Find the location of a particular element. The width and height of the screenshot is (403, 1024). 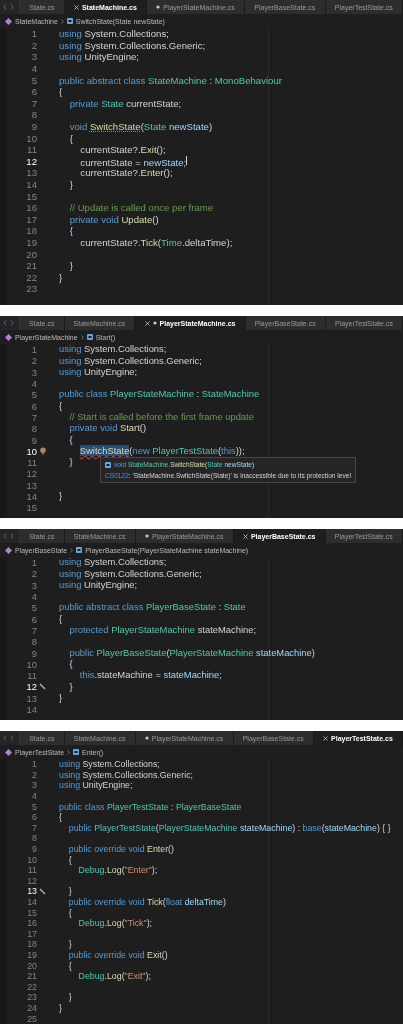

code-line: void SwitchState(State newState) is located at coordinates (140, 127).